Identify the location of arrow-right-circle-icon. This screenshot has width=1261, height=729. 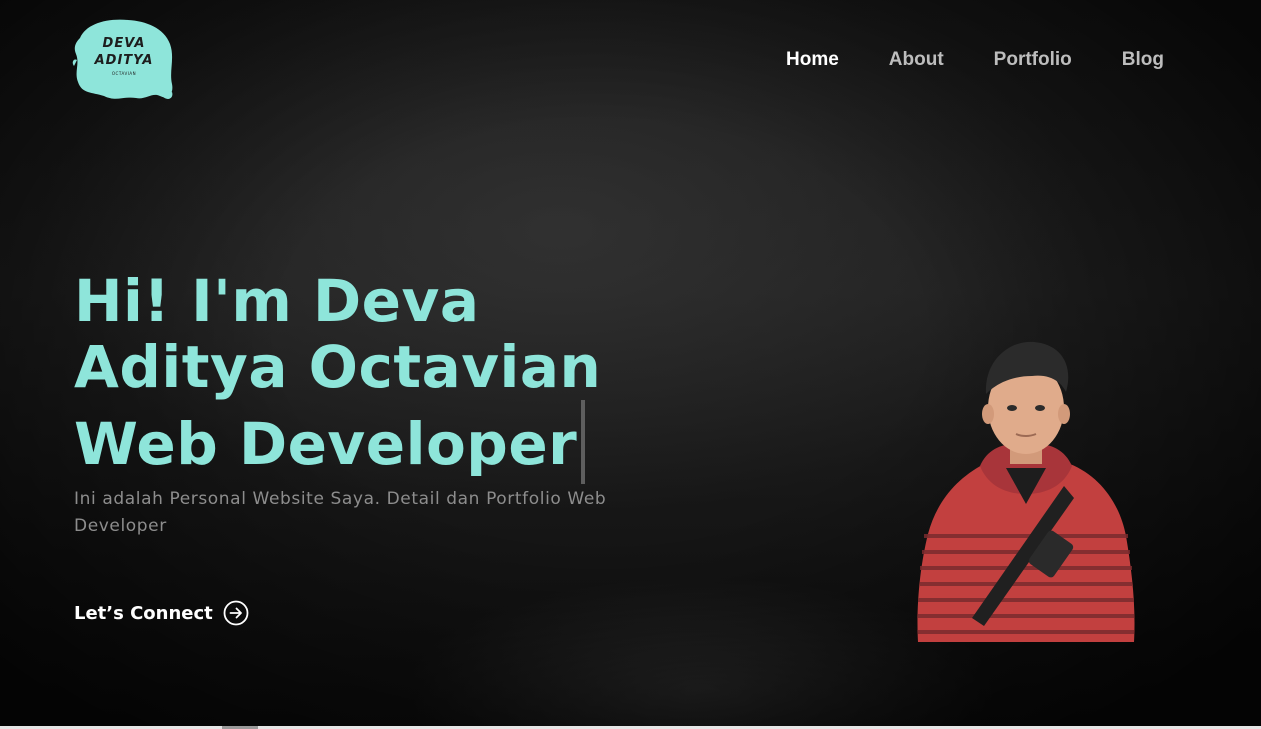
(236, 613).